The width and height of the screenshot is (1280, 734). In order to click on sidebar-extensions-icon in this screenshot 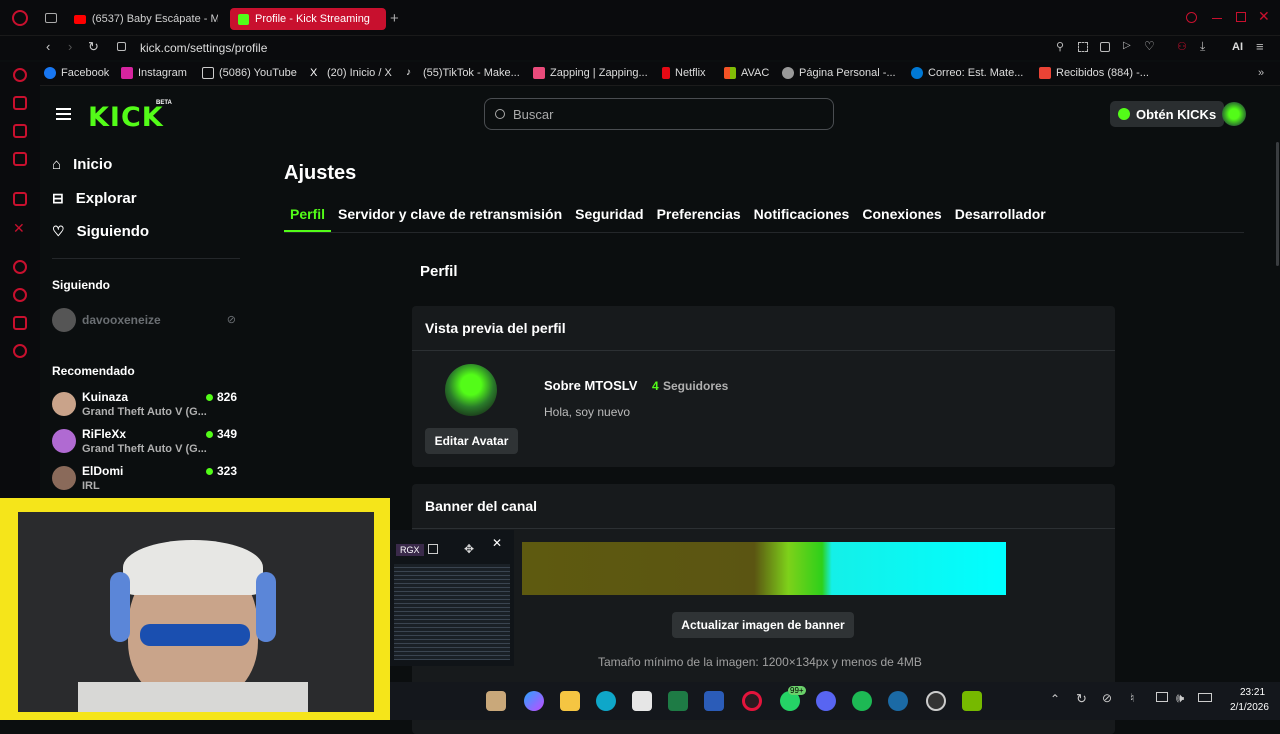, I will do `click(20, 323)`.